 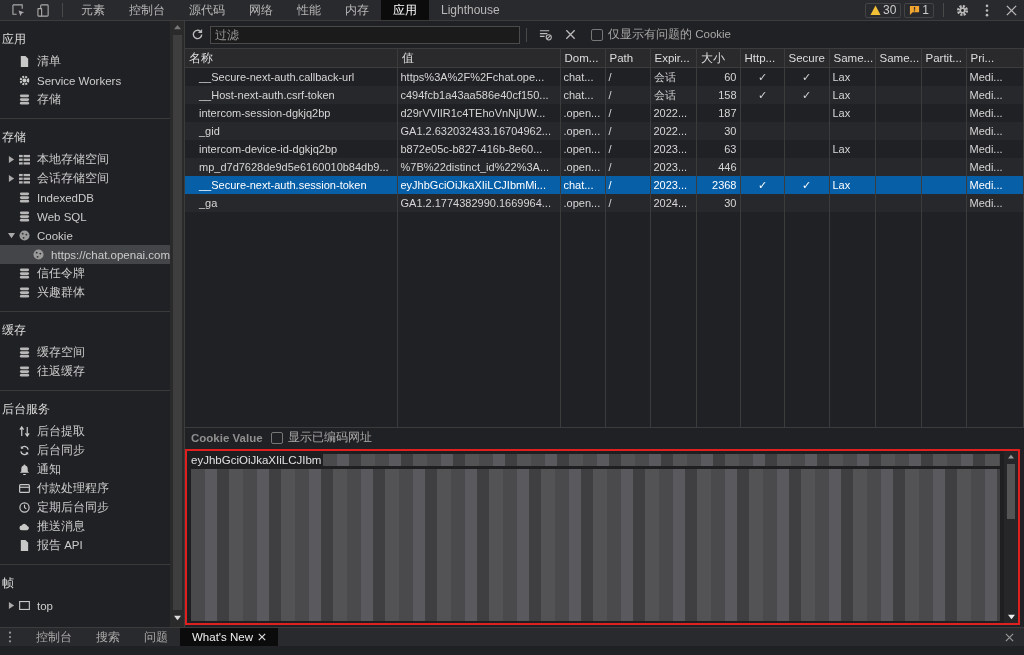 What do you see at coordinates (85, 507) in the screenshot?
I see `sidebar-item: 定期后台同步` at bounding box center [85, 507].